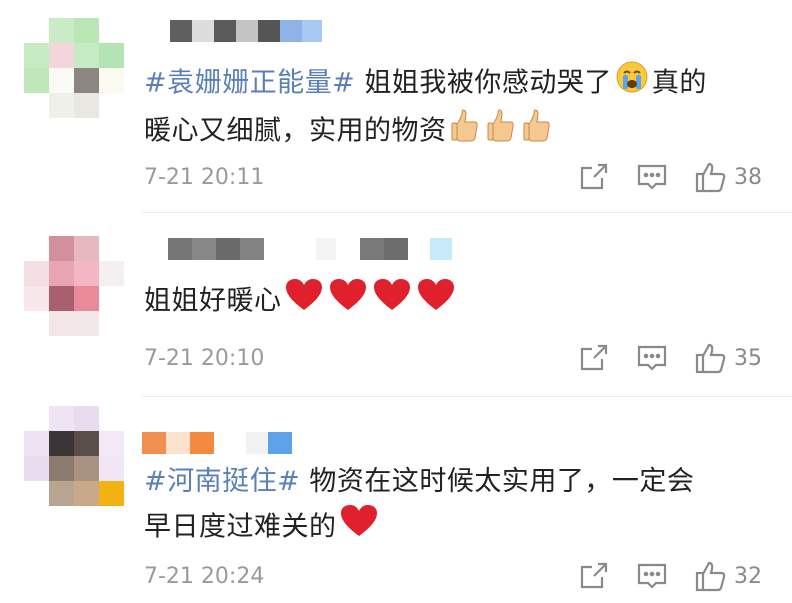 The image size is (792, 603). I want to click on like-count: 35, so click(748, 358).